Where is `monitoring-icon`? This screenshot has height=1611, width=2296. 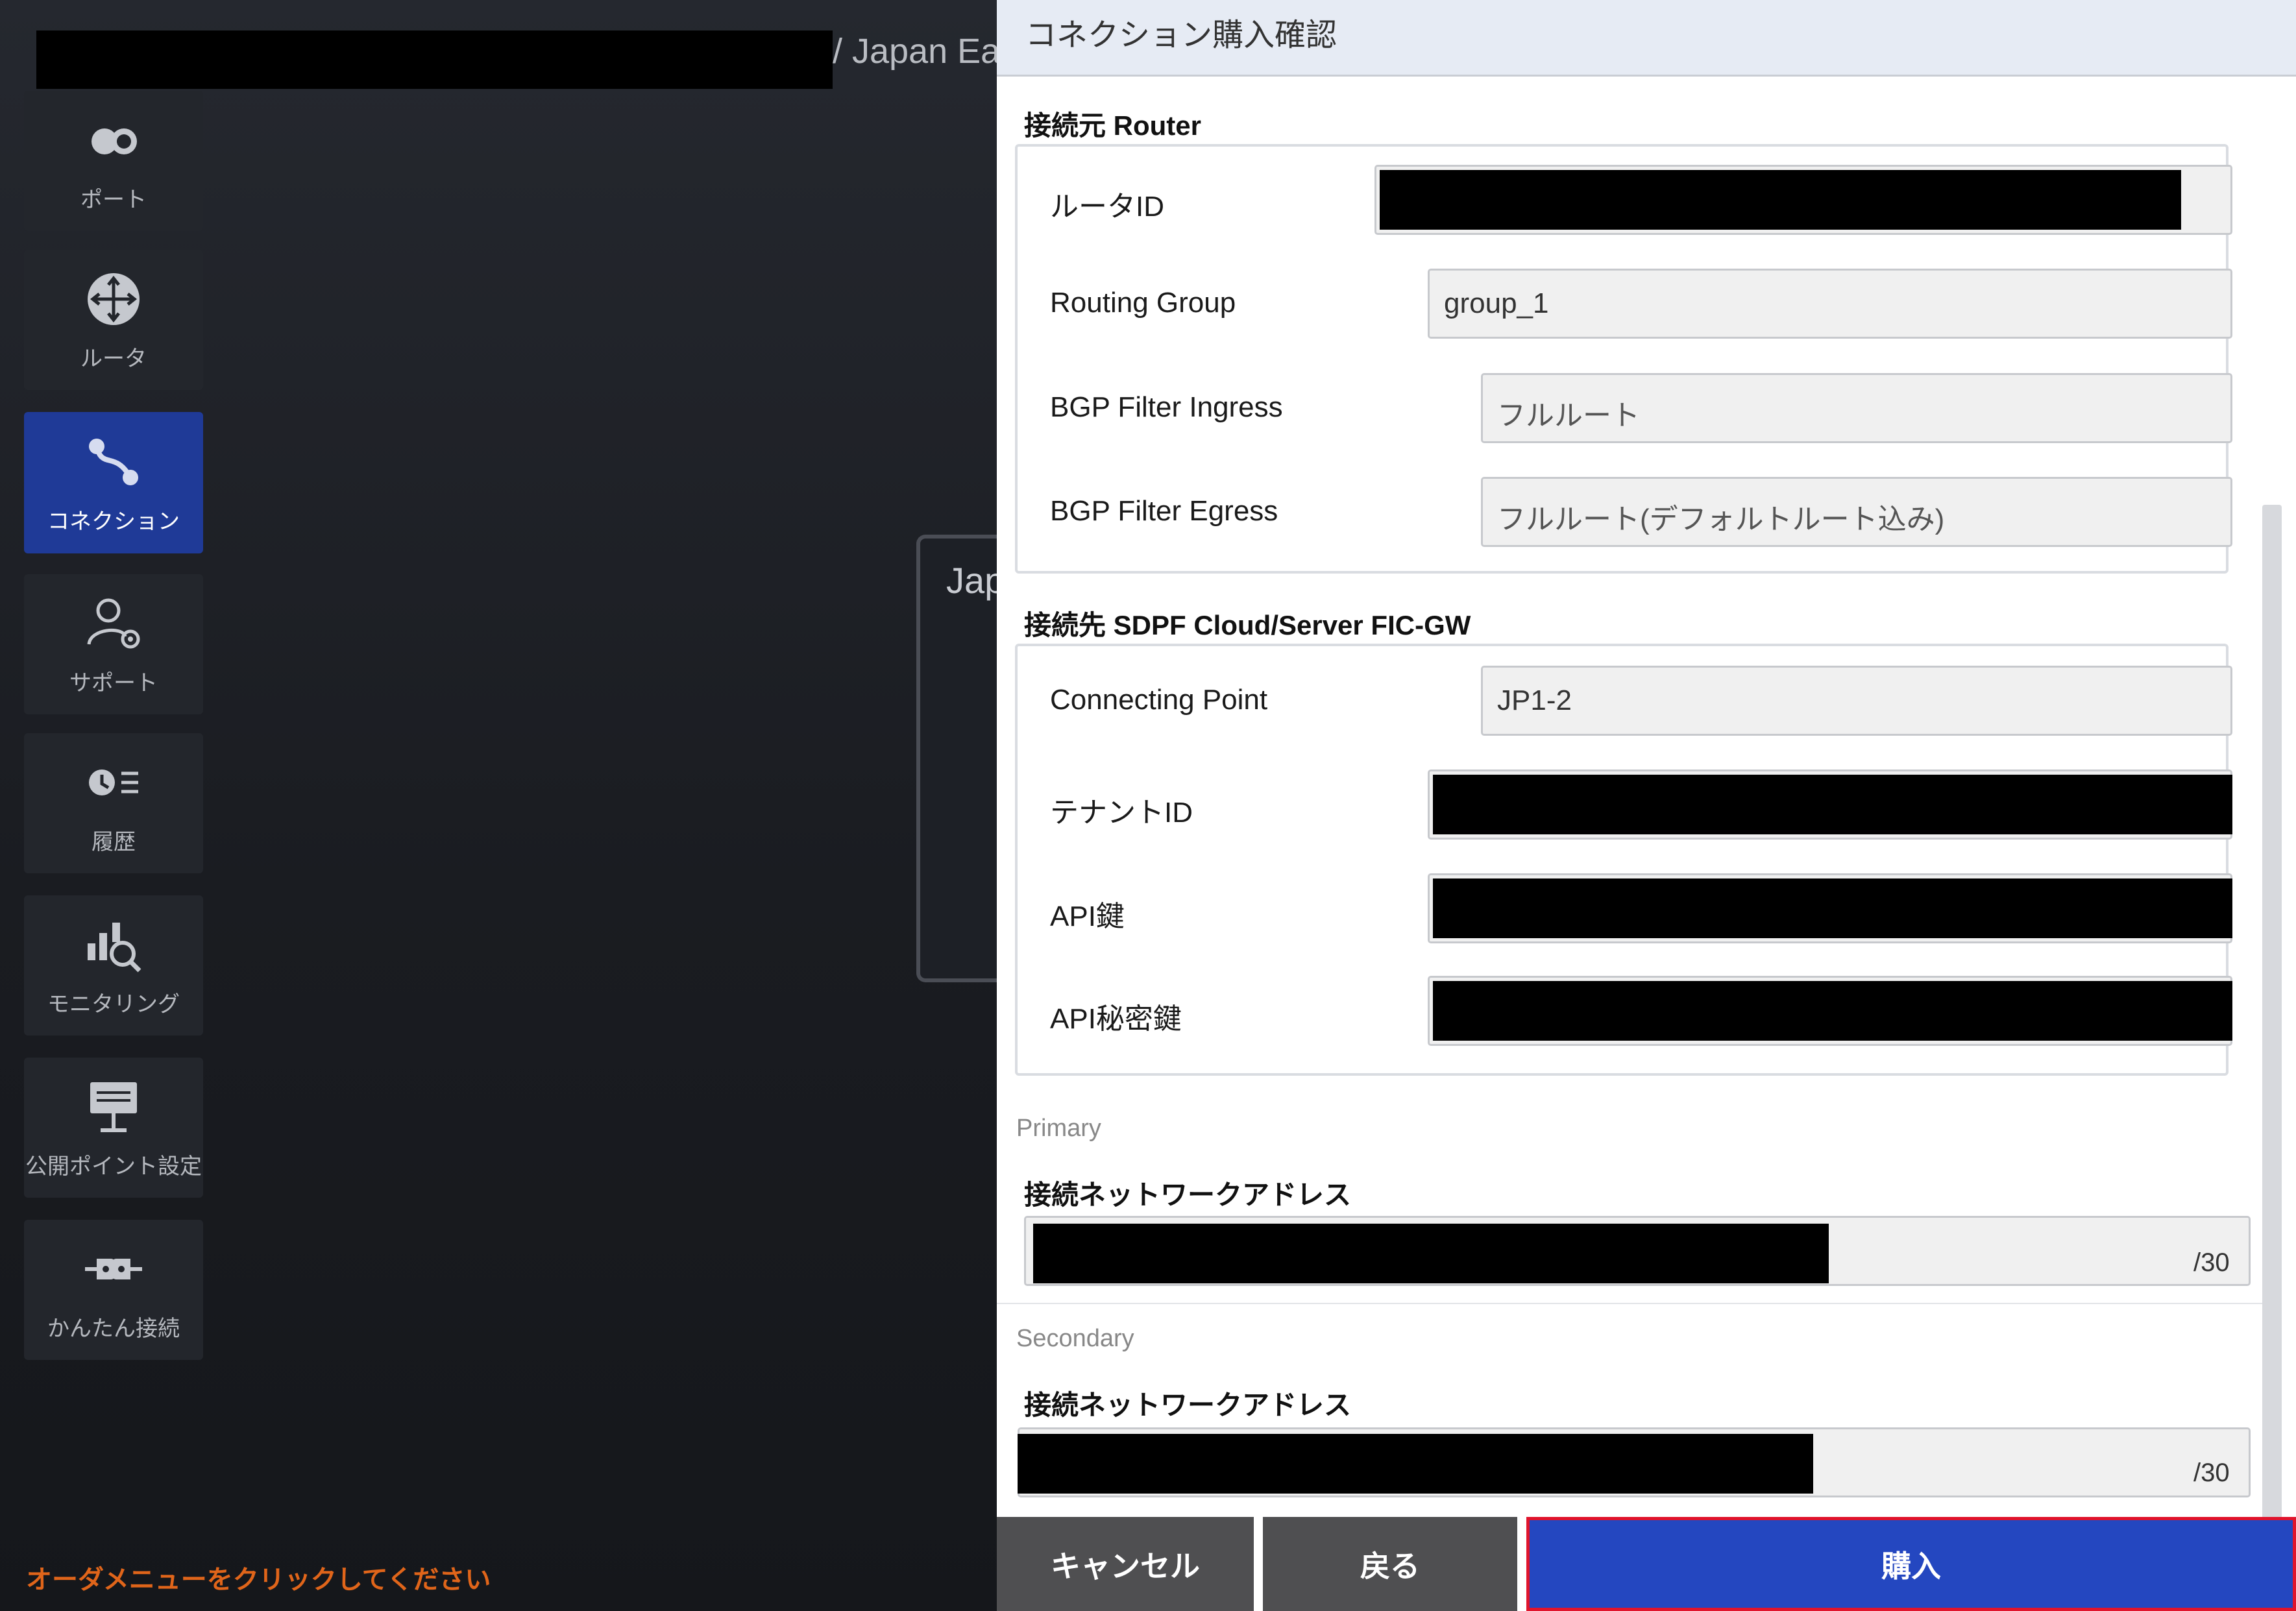 monitoring-icon is located at coordinates (114, 947).